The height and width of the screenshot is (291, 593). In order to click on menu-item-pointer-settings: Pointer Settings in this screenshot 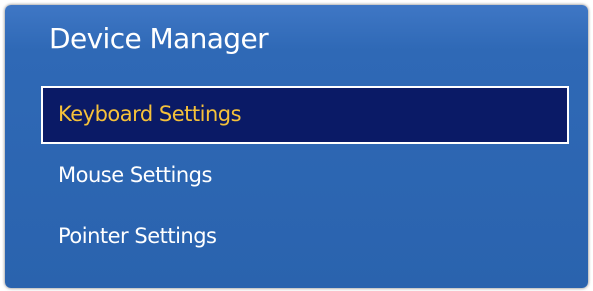, I will do `click(137, 236)`.